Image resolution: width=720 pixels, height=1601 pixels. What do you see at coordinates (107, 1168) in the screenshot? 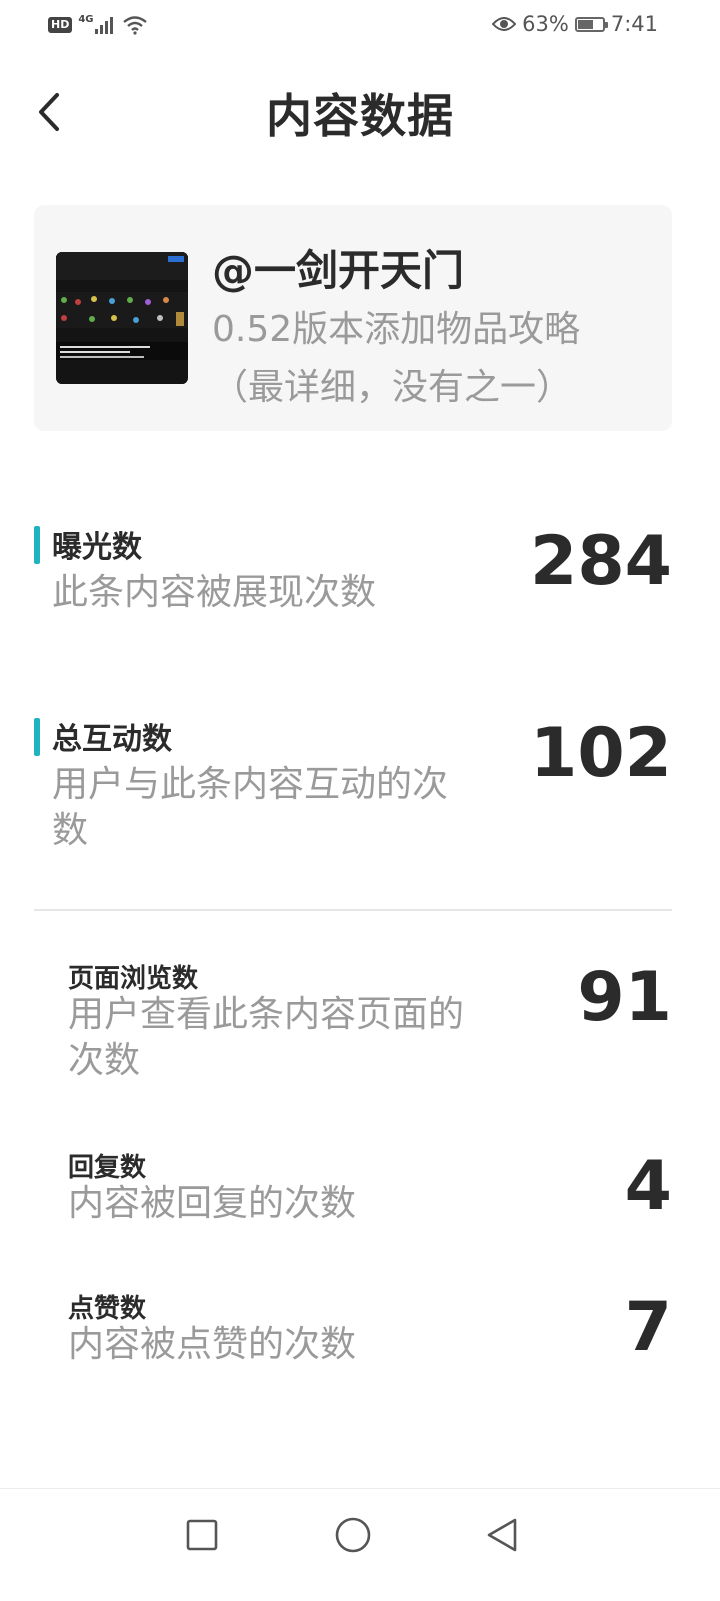
I see `submetric-label: 回复数` at bounding box center [107, 1168].